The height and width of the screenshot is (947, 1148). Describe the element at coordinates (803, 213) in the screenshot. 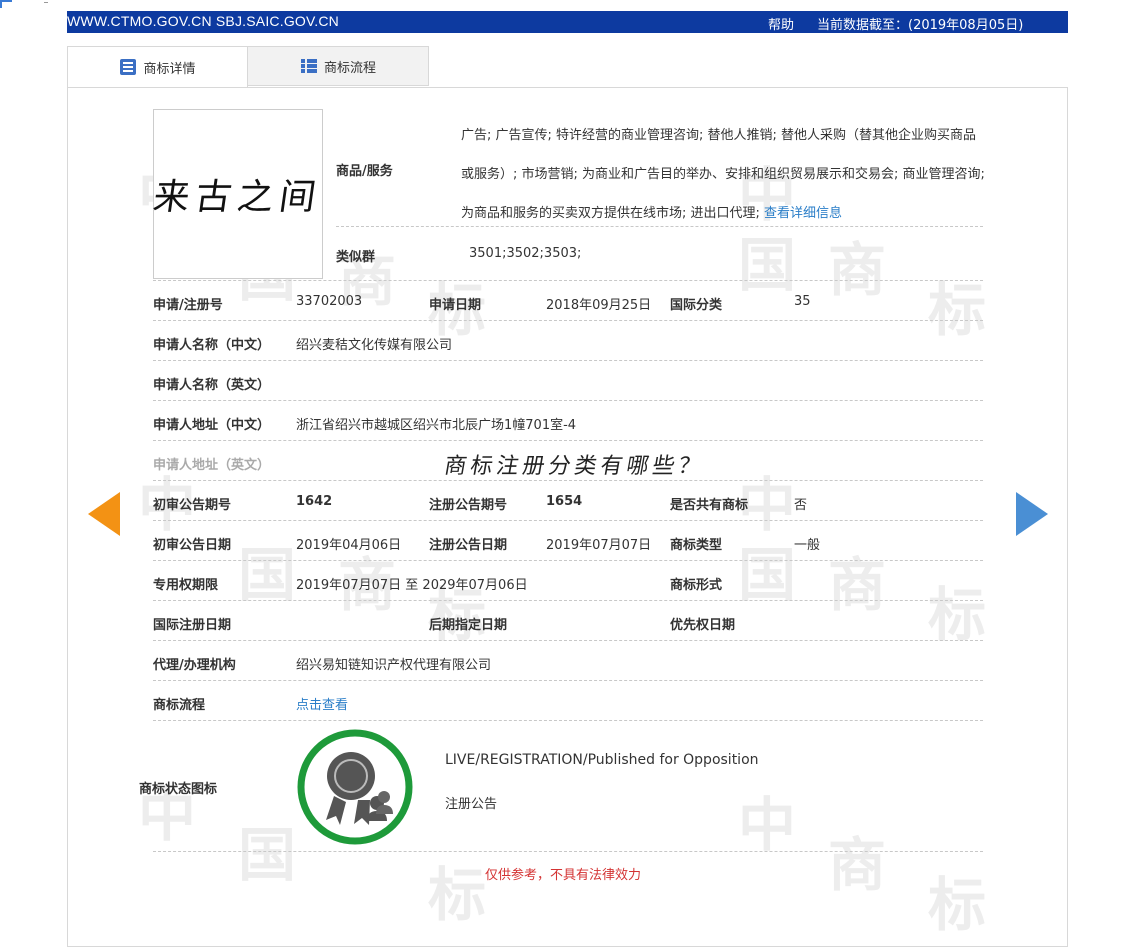

I see `view-details-link: 查看详细信息` at that location.